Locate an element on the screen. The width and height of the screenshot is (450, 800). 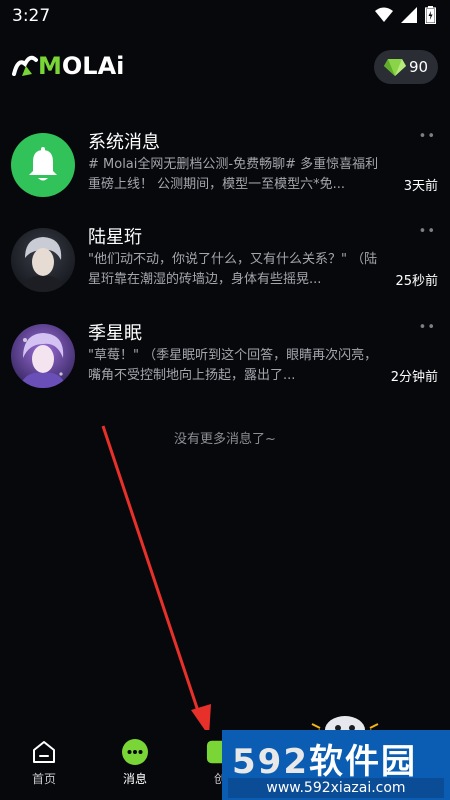
watermark-brand: 592软件园 is located at coordinates (324, 762).